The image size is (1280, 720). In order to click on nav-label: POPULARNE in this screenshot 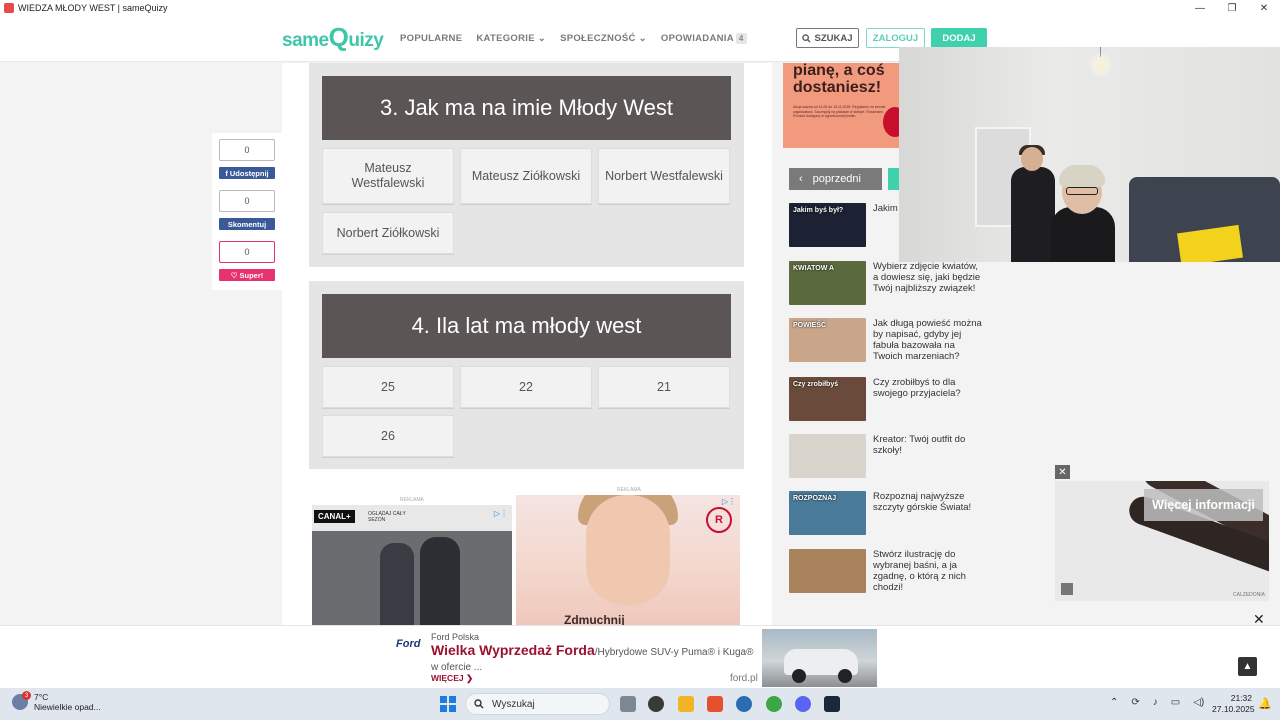, I will do `click(431, 38)`.